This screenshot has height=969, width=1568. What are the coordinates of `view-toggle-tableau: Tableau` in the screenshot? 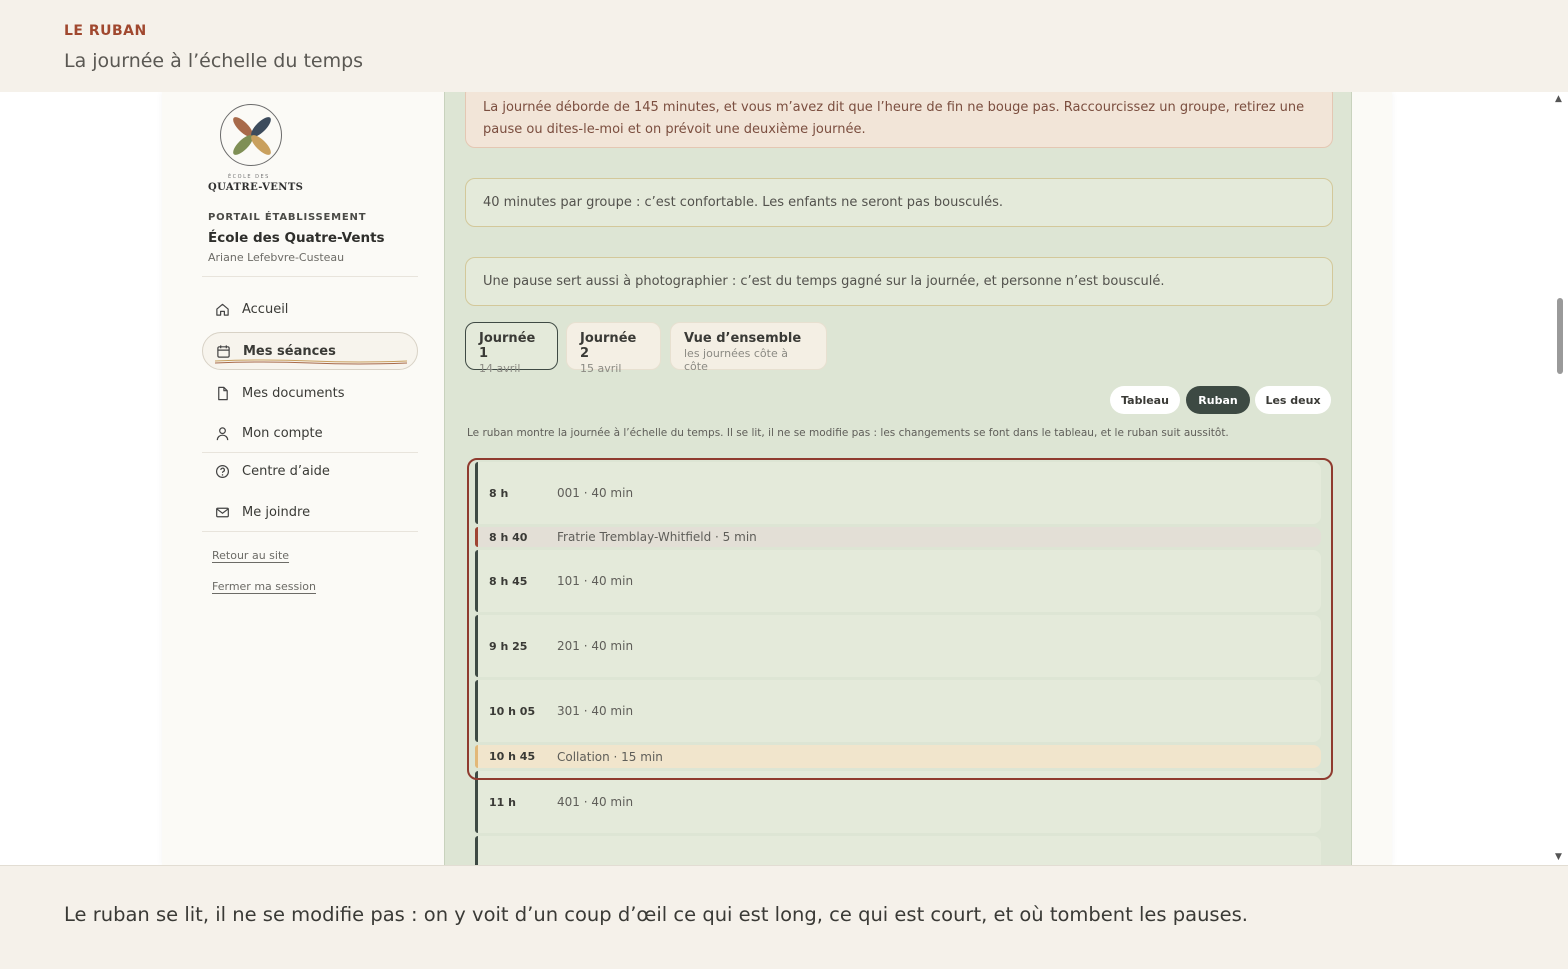 It's located at (1145, 400).